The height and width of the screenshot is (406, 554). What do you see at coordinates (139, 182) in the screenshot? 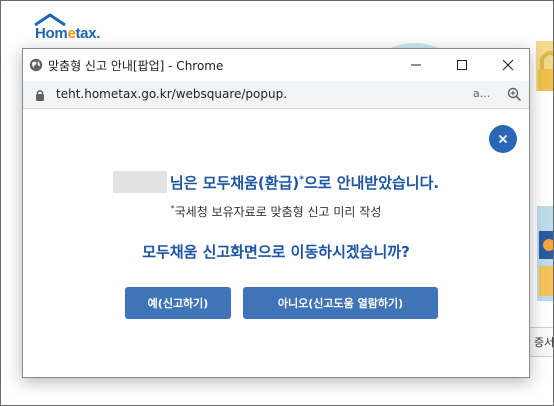
I see `redacted-user-name` at bounding box center [139, 182].